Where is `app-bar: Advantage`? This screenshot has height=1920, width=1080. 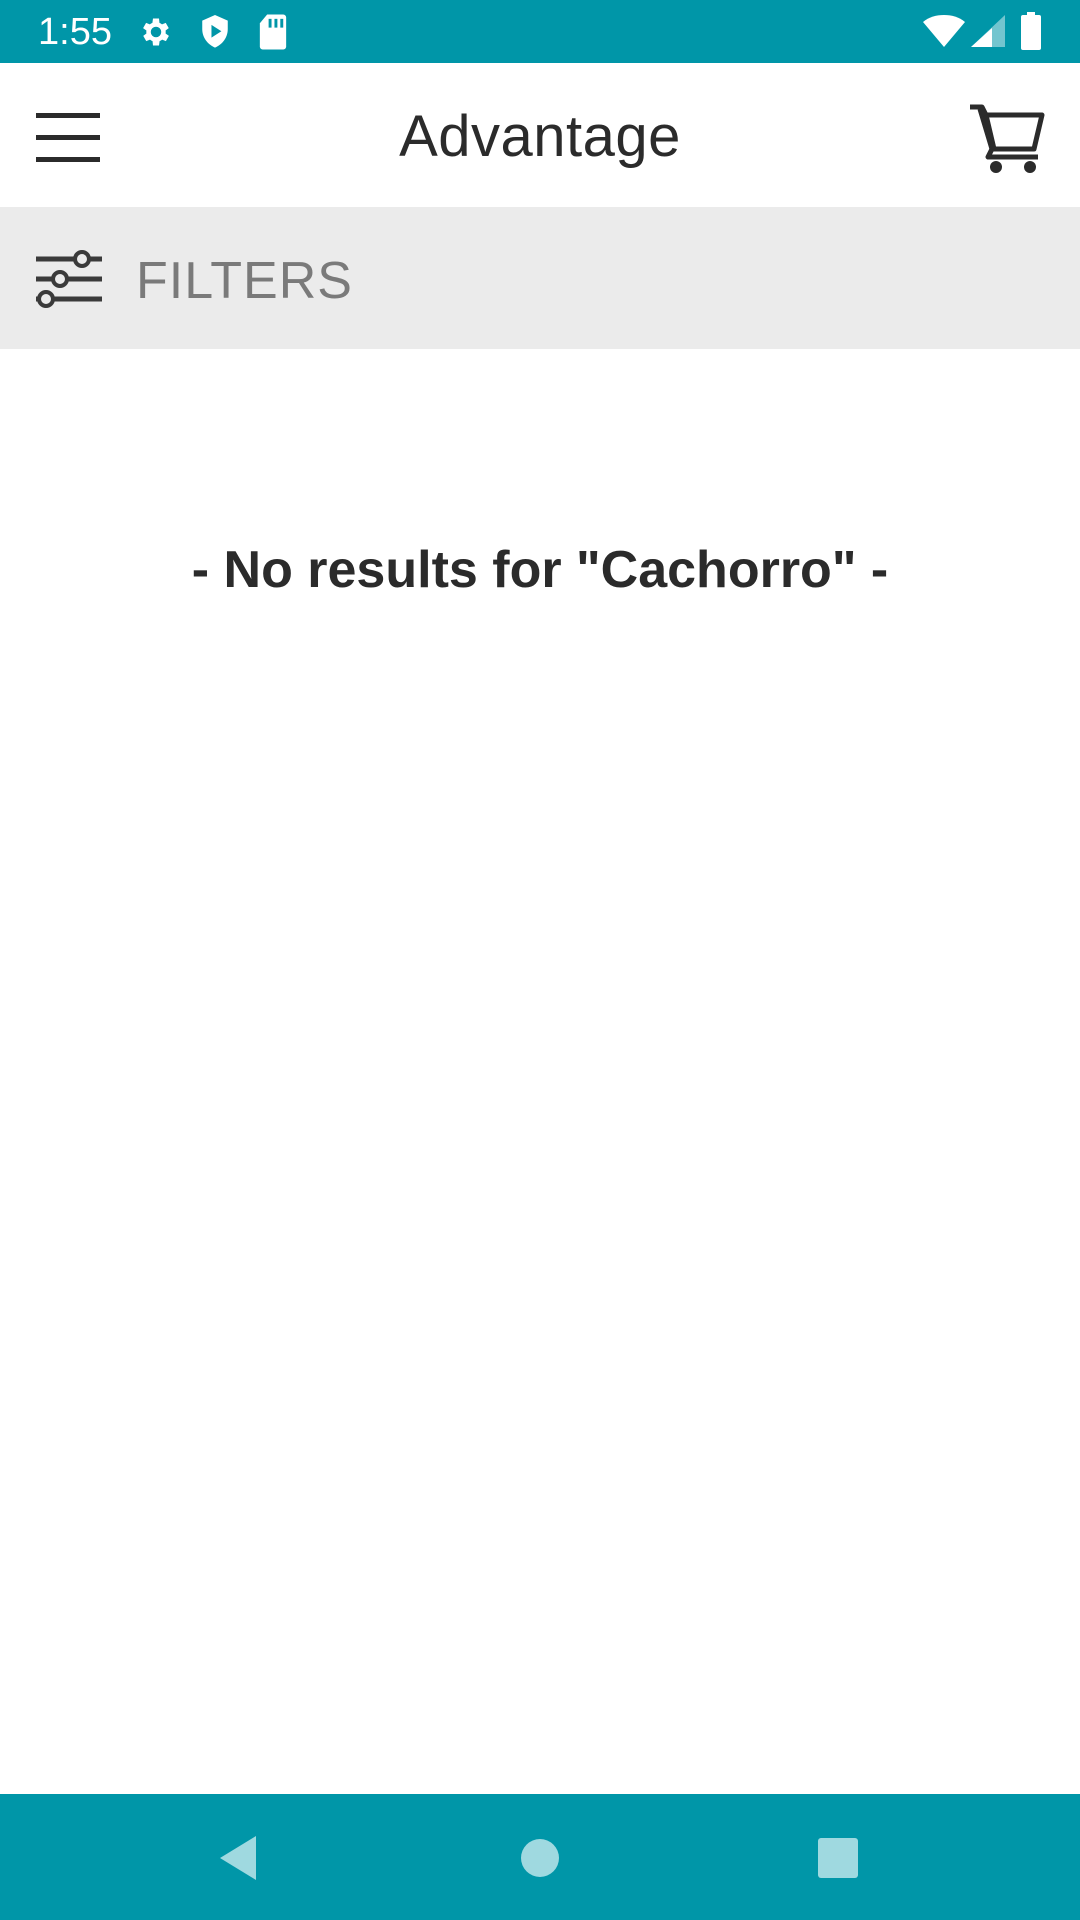
app-bar: Advantage is located at coordinates (540, 135).